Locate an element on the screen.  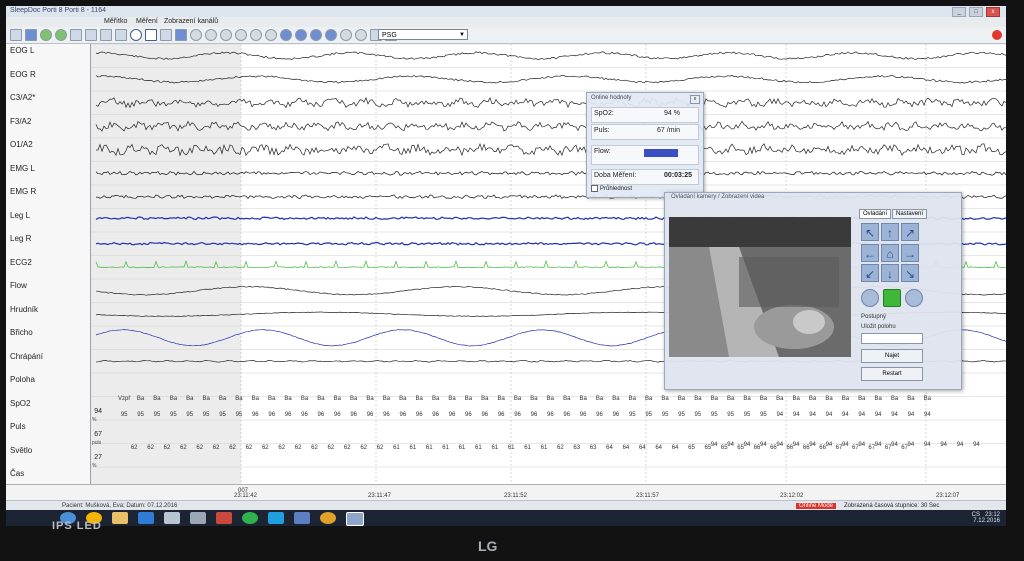
value-cell: 61 is located at coordinates (413, 448).